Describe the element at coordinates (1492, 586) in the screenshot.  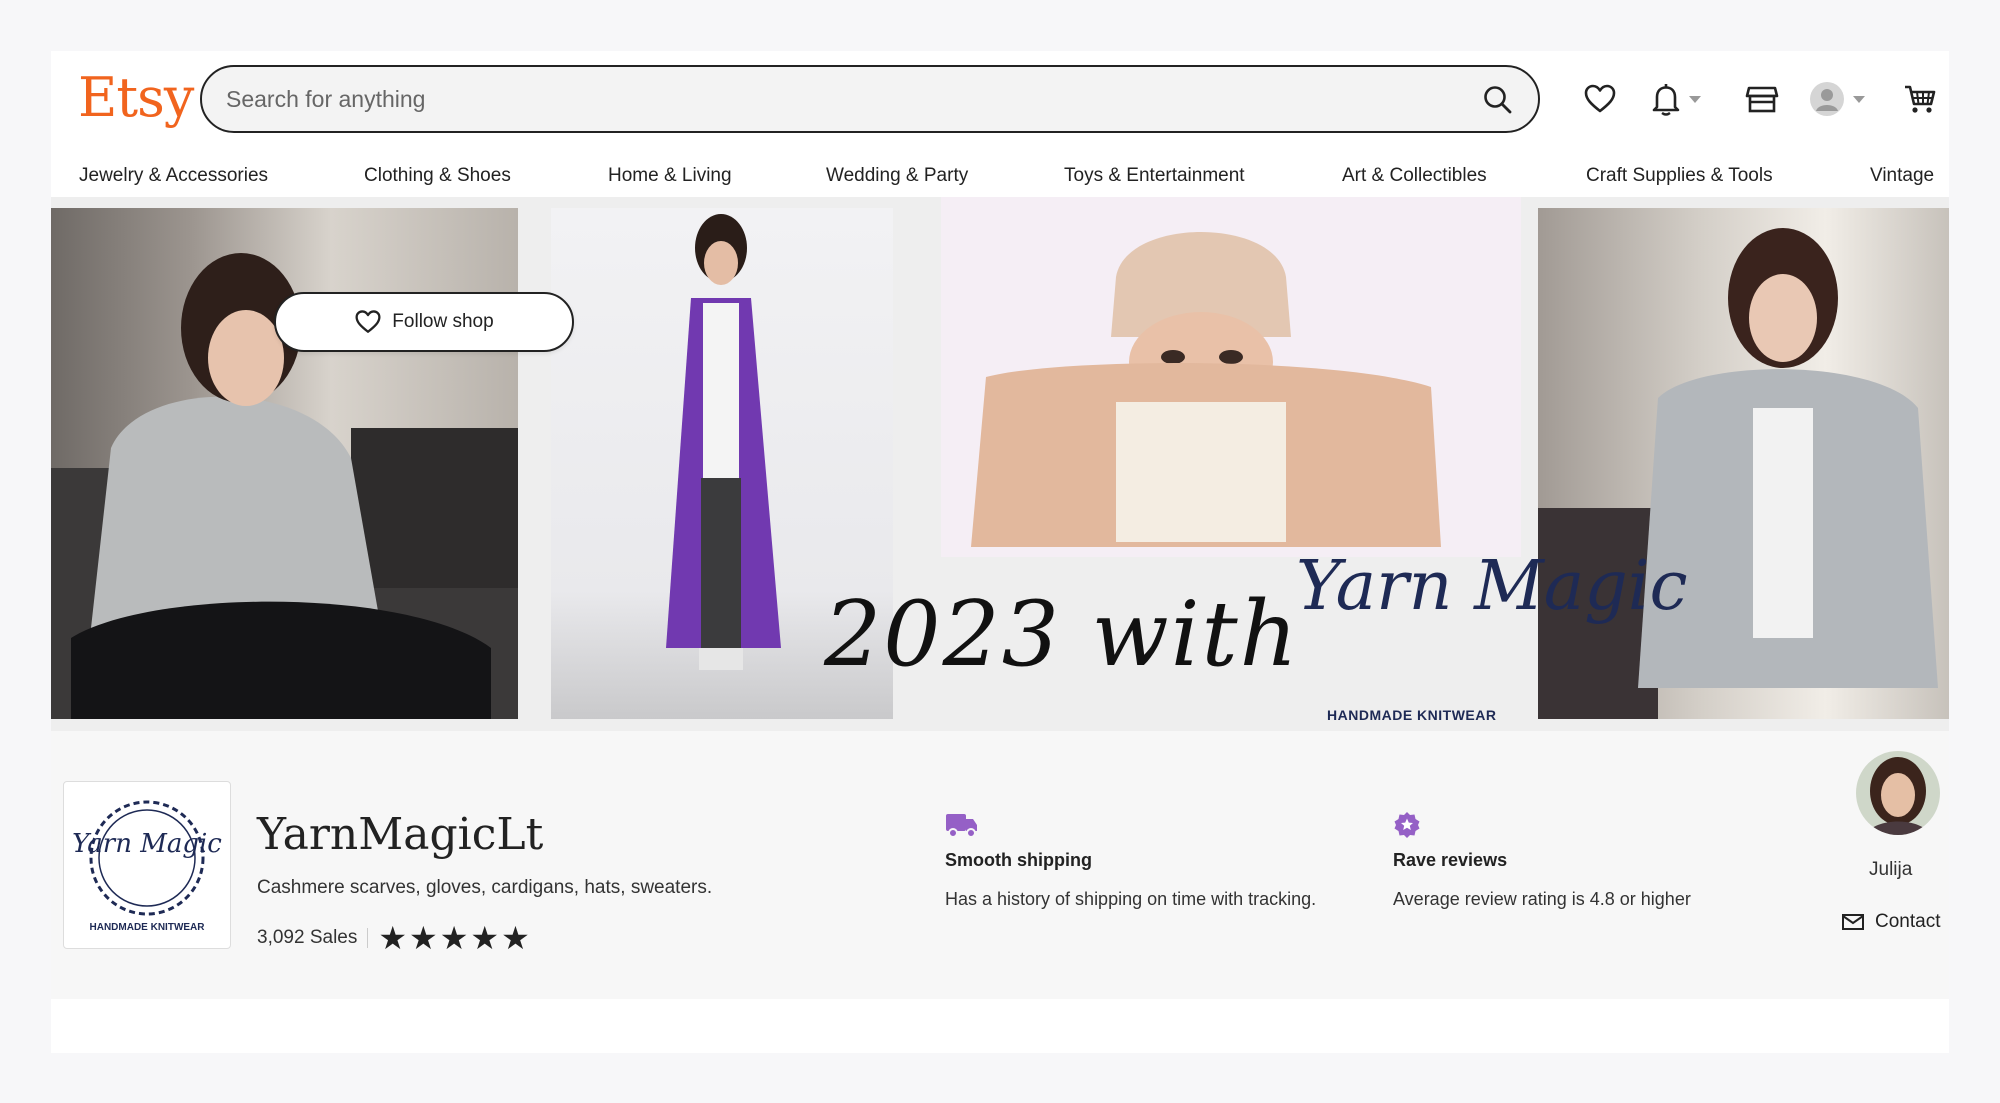
I see `banner-logo: Yarn Magic` at that location.